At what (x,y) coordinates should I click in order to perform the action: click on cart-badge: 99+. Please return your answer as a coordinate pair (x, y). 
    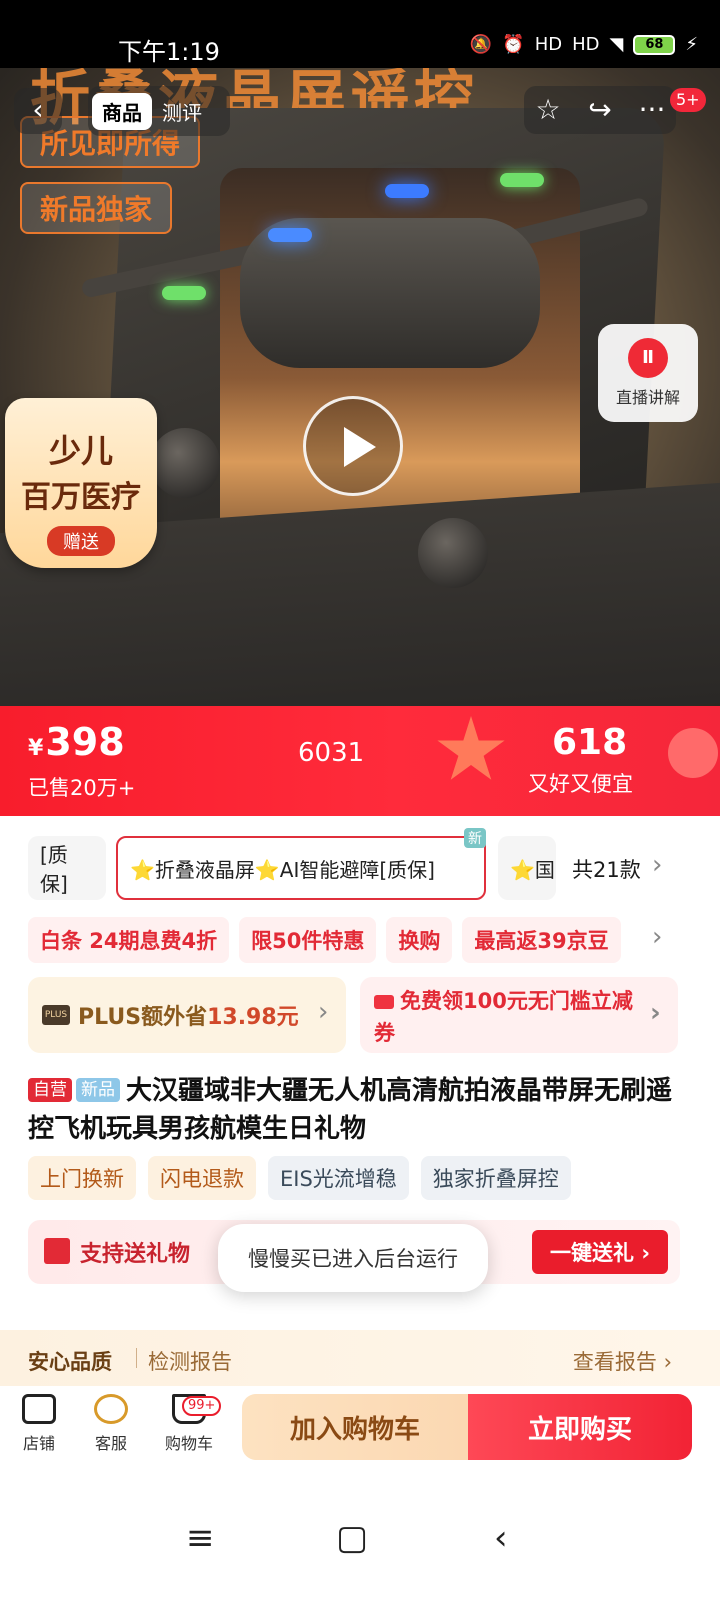
    Looking at the image, I should click on (202, 1406).